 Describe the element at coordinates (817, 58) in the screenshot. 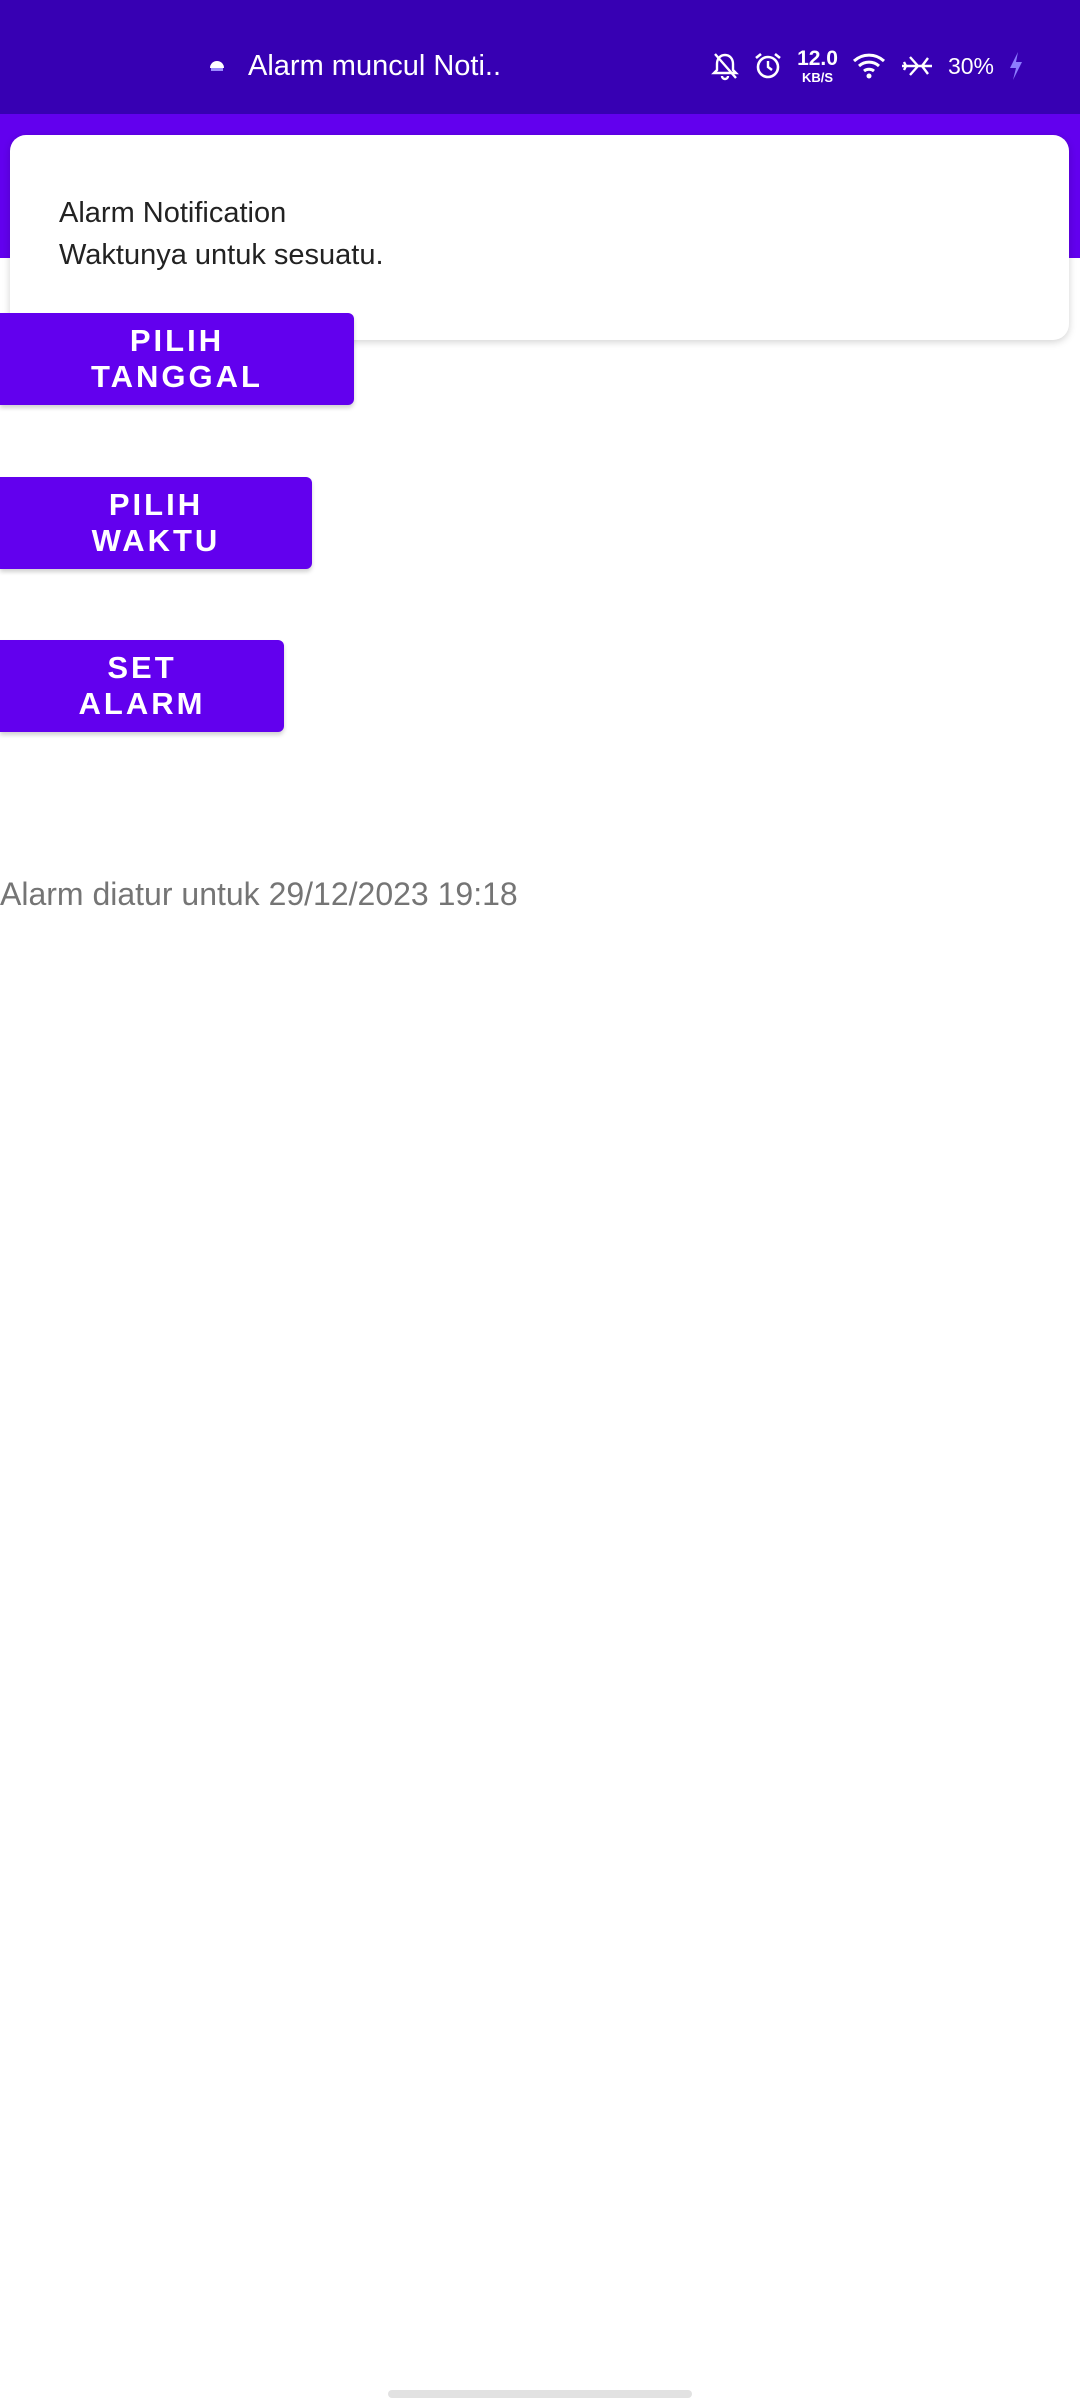

I see `network-speed-value: 12.0` at that location.